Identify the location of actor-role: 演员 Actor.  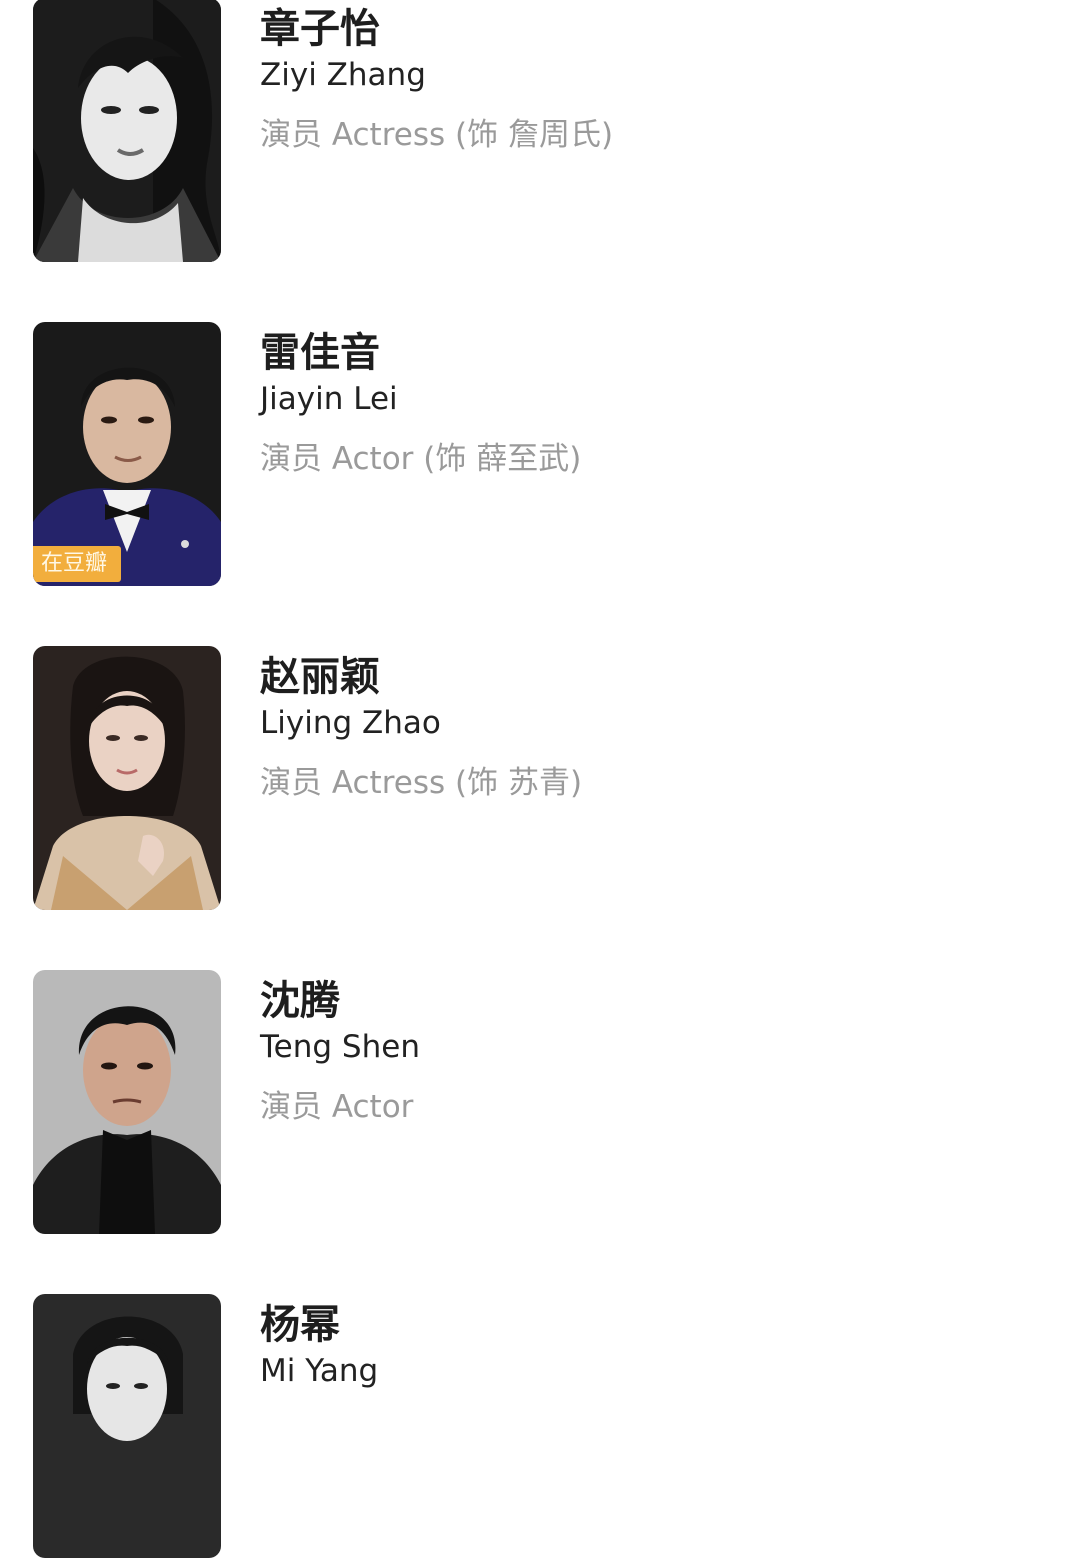
(337, 1107).